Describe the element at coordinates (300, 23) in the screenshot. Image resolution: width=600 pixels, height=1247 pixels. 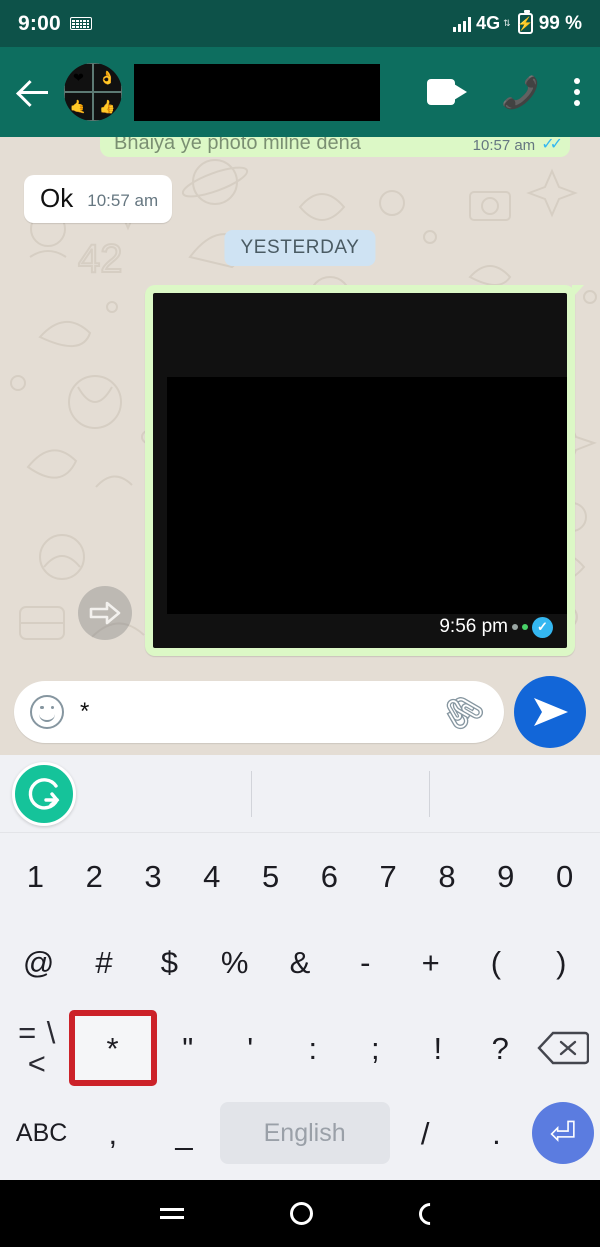
I see `status-bar: 9:00 4G ⇅ ⚡ 99 %` at that location.